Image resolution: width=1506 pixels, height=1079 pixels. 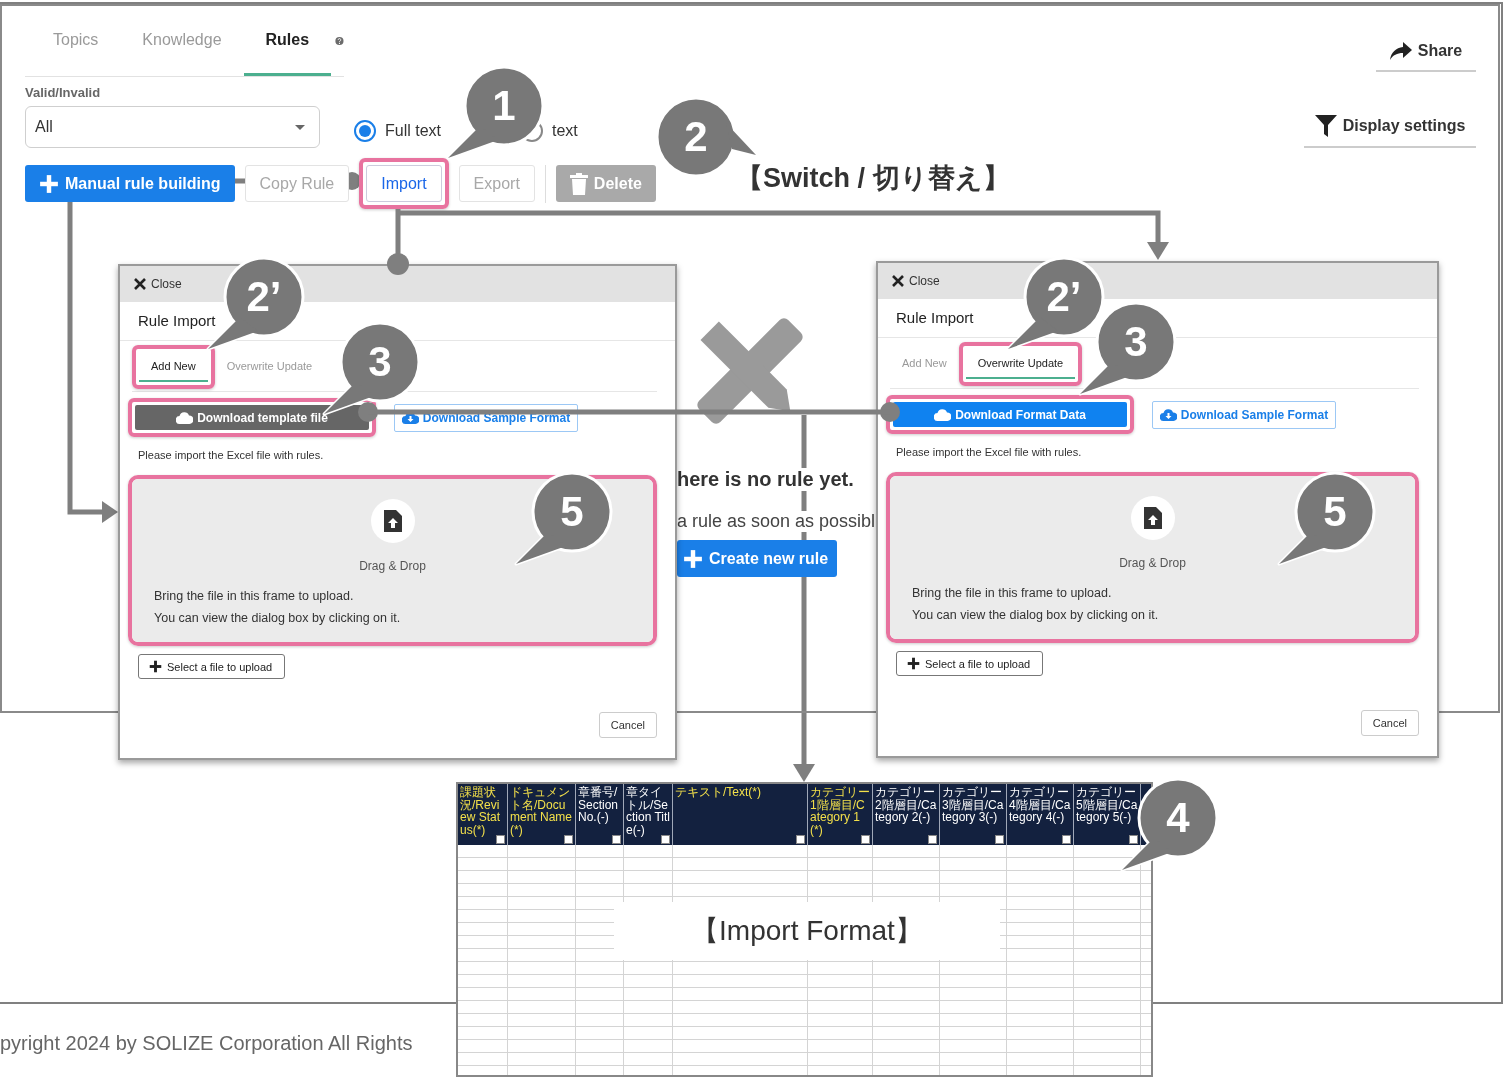 What do you see at coordinates (807, 931) in the screenshot?
I see `import-format-caption: 【Import Format】` at bounding box center [807, 931].